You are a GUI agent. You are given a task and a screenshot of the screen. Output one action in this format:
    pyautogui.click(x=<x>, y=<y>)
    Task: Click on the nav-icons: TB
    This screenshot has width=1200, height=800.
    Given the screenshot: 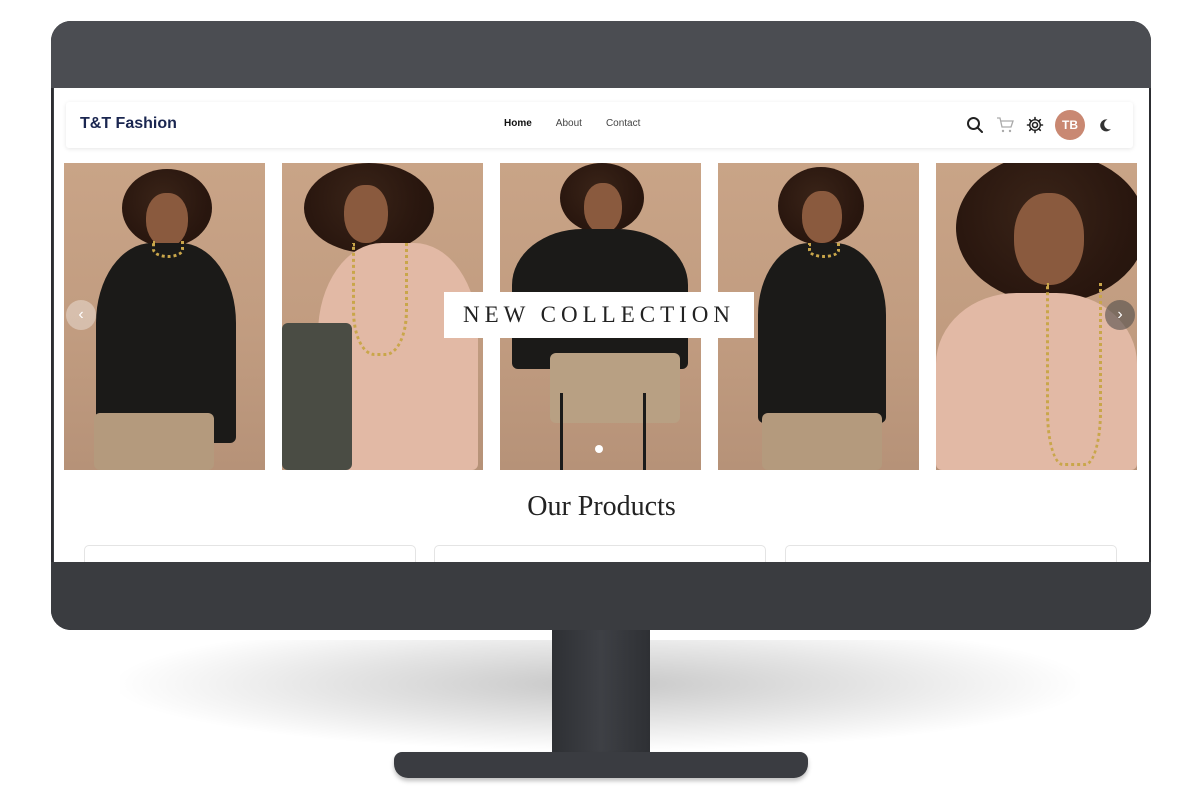 What is the action you would take?
    pyautogui.click(x=1040, y=125)
    